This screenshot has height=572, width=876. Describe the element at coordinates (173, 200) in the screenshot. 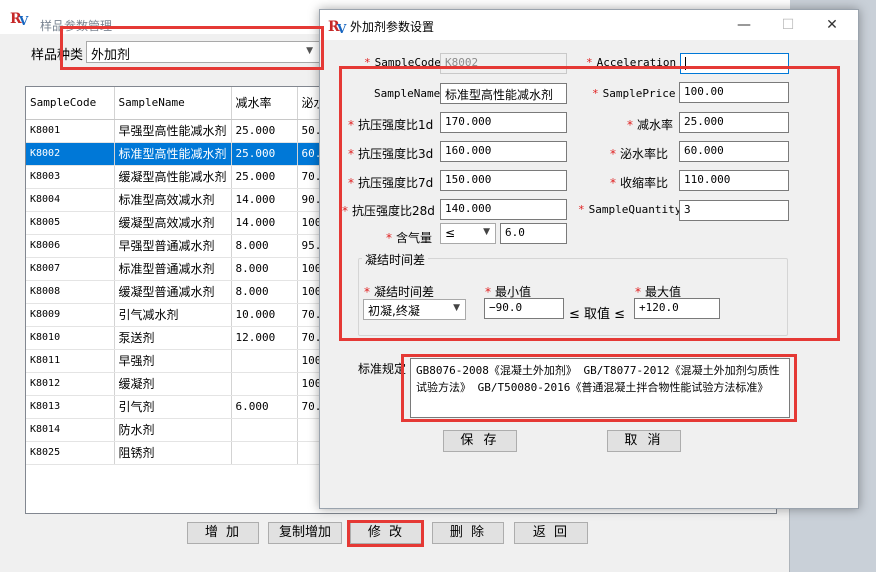

I see `cell-samplename: 标准型高效减水剂` at that location.